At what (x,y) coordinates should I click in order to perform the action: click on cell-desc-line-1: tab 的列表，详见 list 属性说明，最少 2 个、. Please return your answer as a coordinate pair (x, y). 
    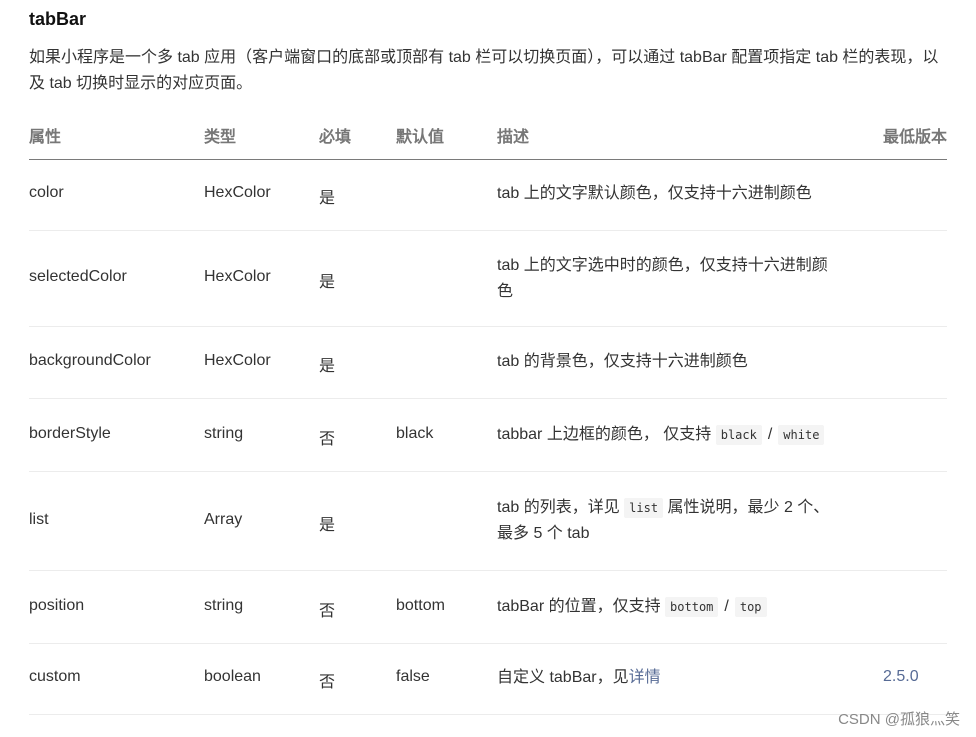
    Looking at the image, I should click on (677, 508).